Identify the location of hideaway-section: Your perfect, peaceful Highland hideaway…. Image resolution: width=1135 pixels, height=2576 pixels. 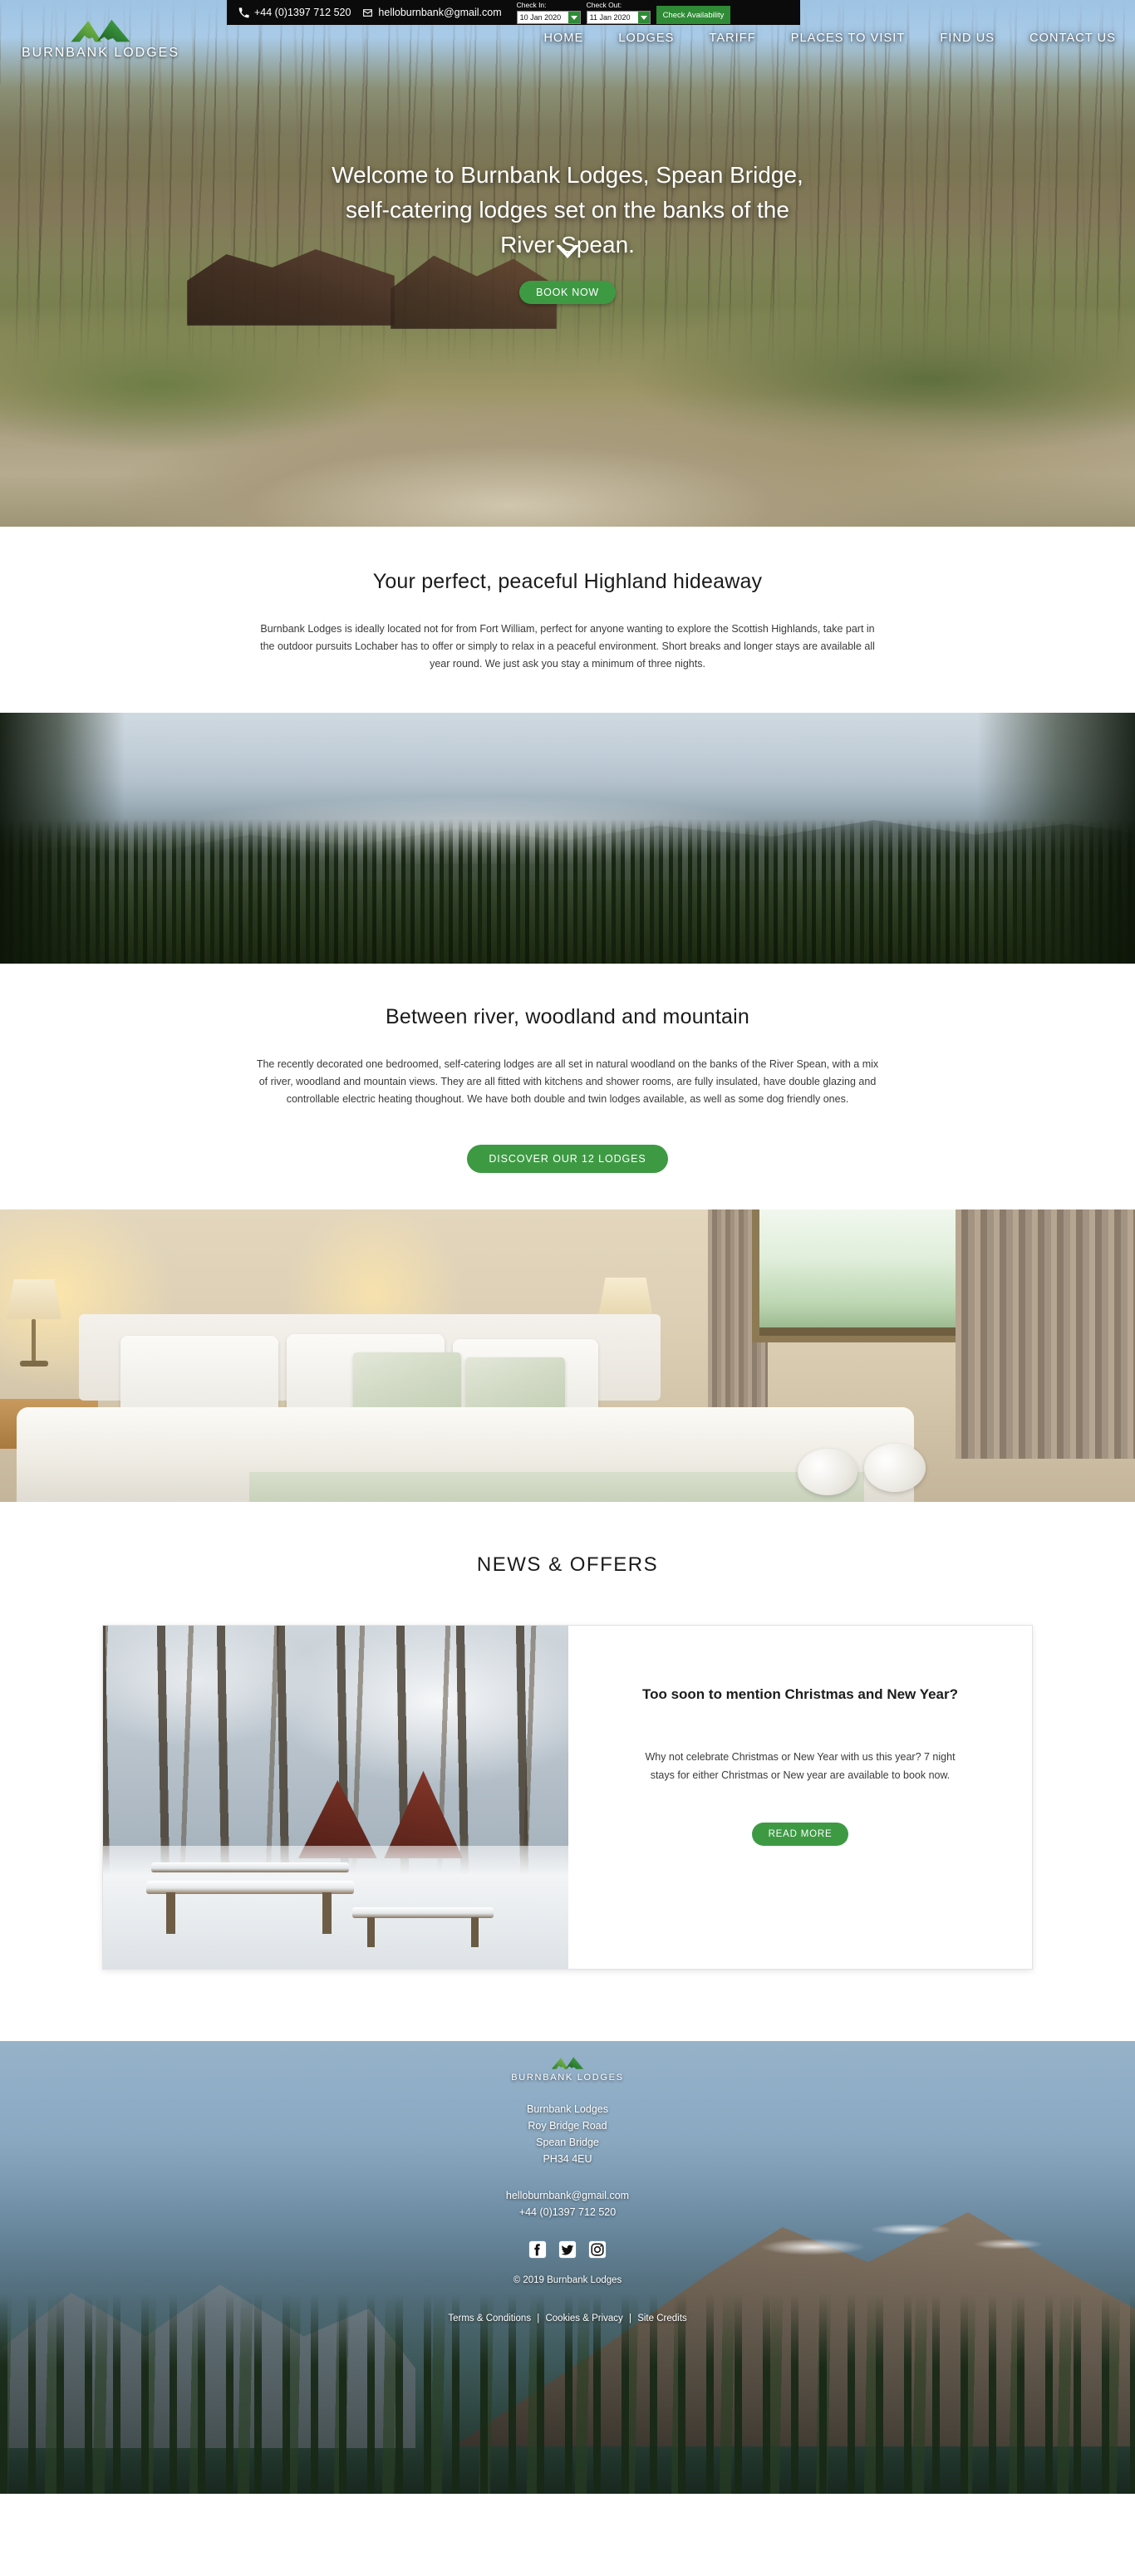
(567, 620).